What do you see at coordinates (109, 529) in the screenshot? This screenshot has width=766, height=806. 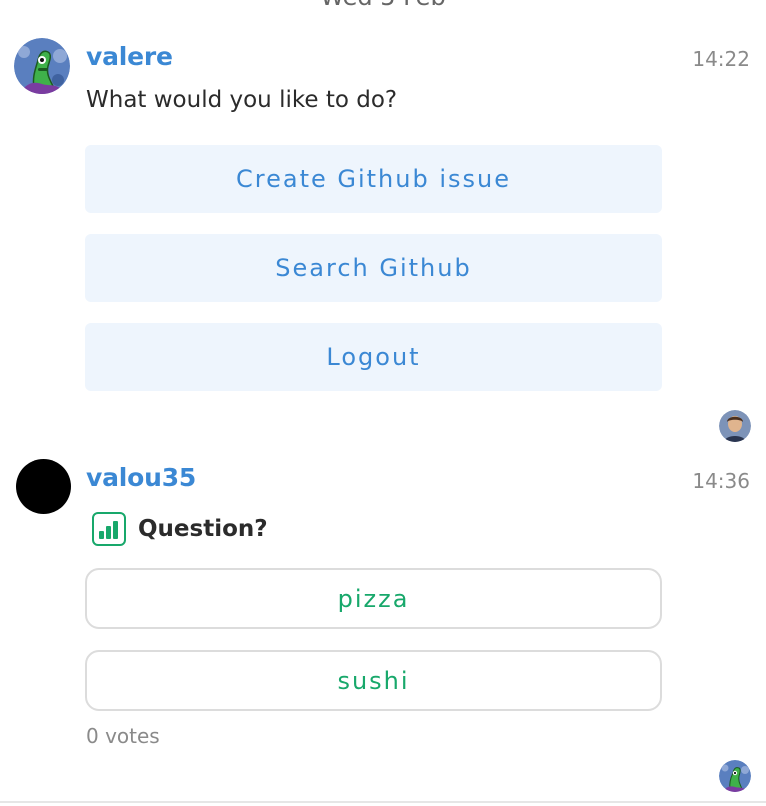 I see `poll-bar-chart-icon` at bounding box center [109, 529].